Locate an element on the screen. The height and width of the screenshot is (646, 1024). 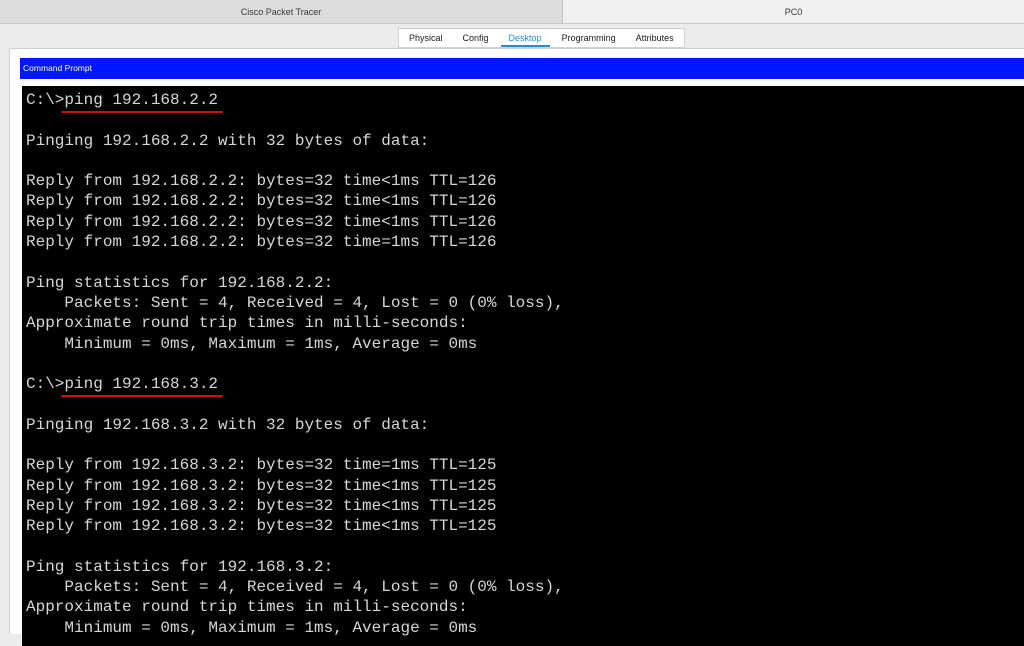
tab-desktop: Desktop is located at coordinates (525, 38).